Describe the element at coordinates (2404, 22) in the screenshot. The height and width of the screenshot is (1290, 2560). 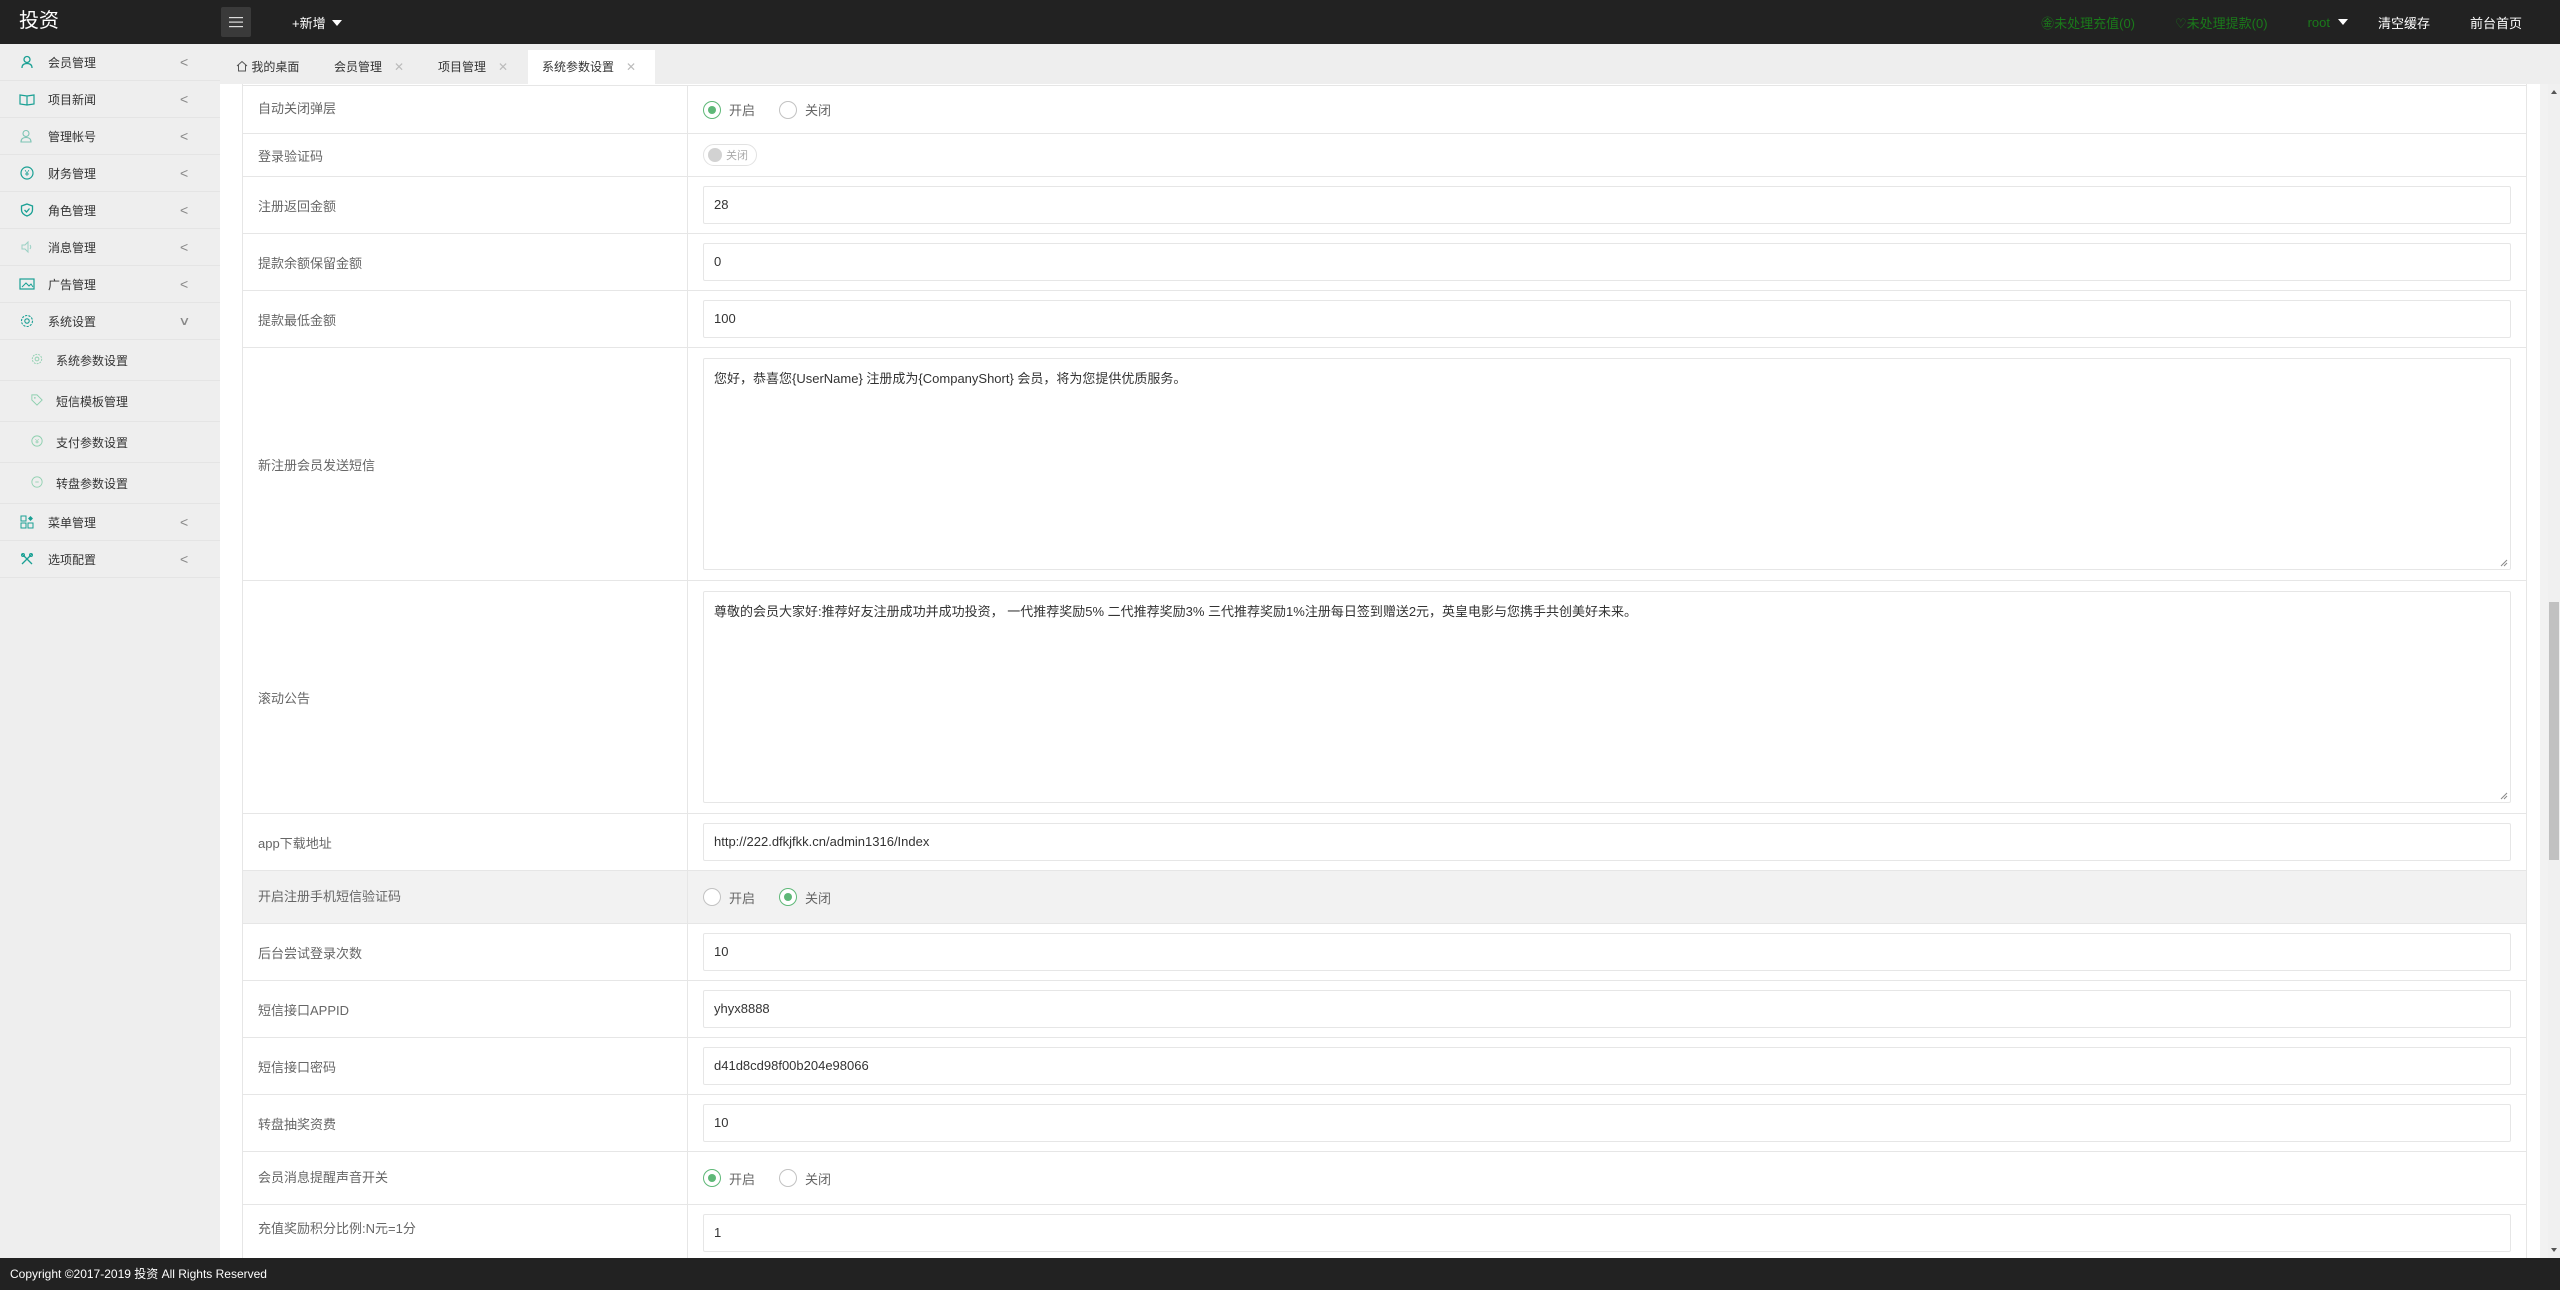
I see `clear-cache-link: 清空缓存` at that location.